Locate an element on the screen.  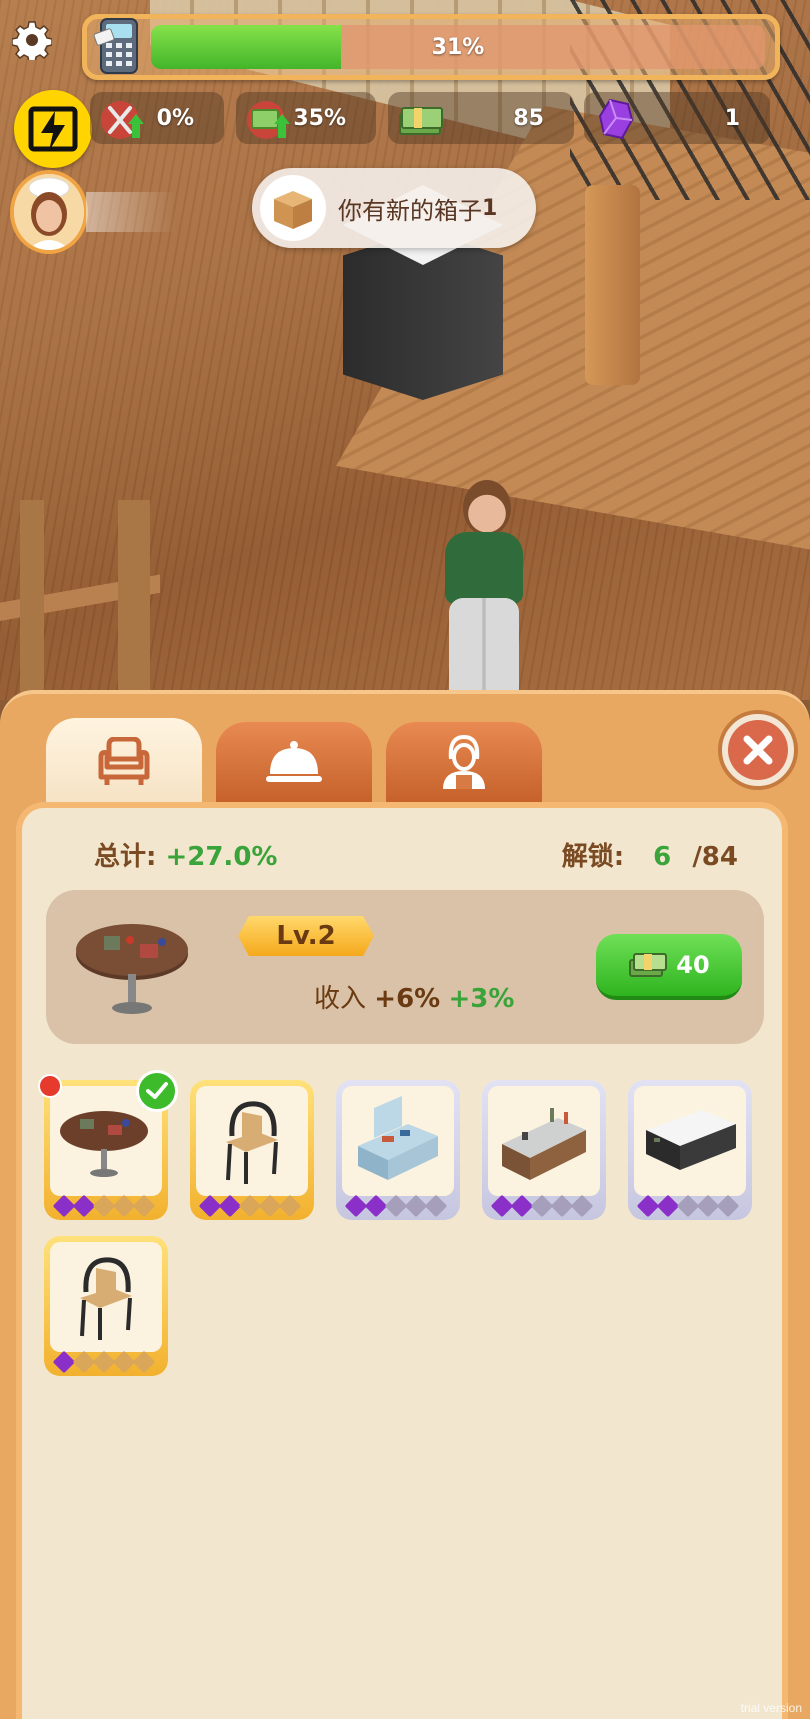
character-torso is located at coordinates (484, 568).